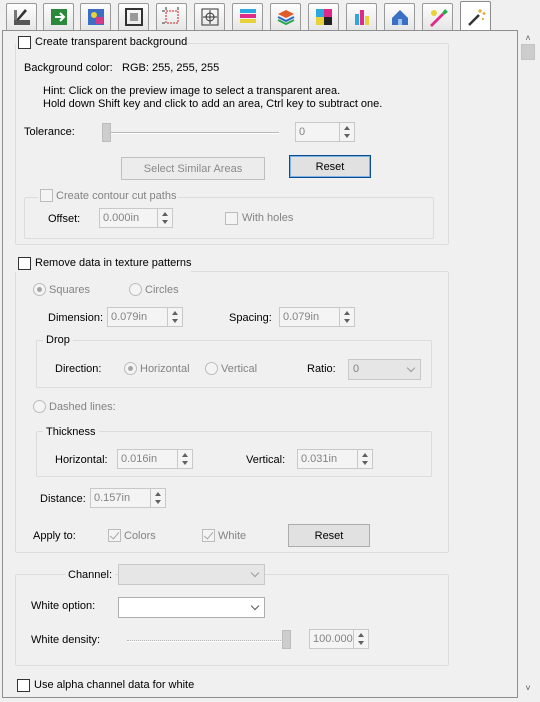 The height and width of the screenshot is (702, 540). Describe the element at coordinates (68, 68) in the screenshot. I see `background-color-label: Background color:` at that location.